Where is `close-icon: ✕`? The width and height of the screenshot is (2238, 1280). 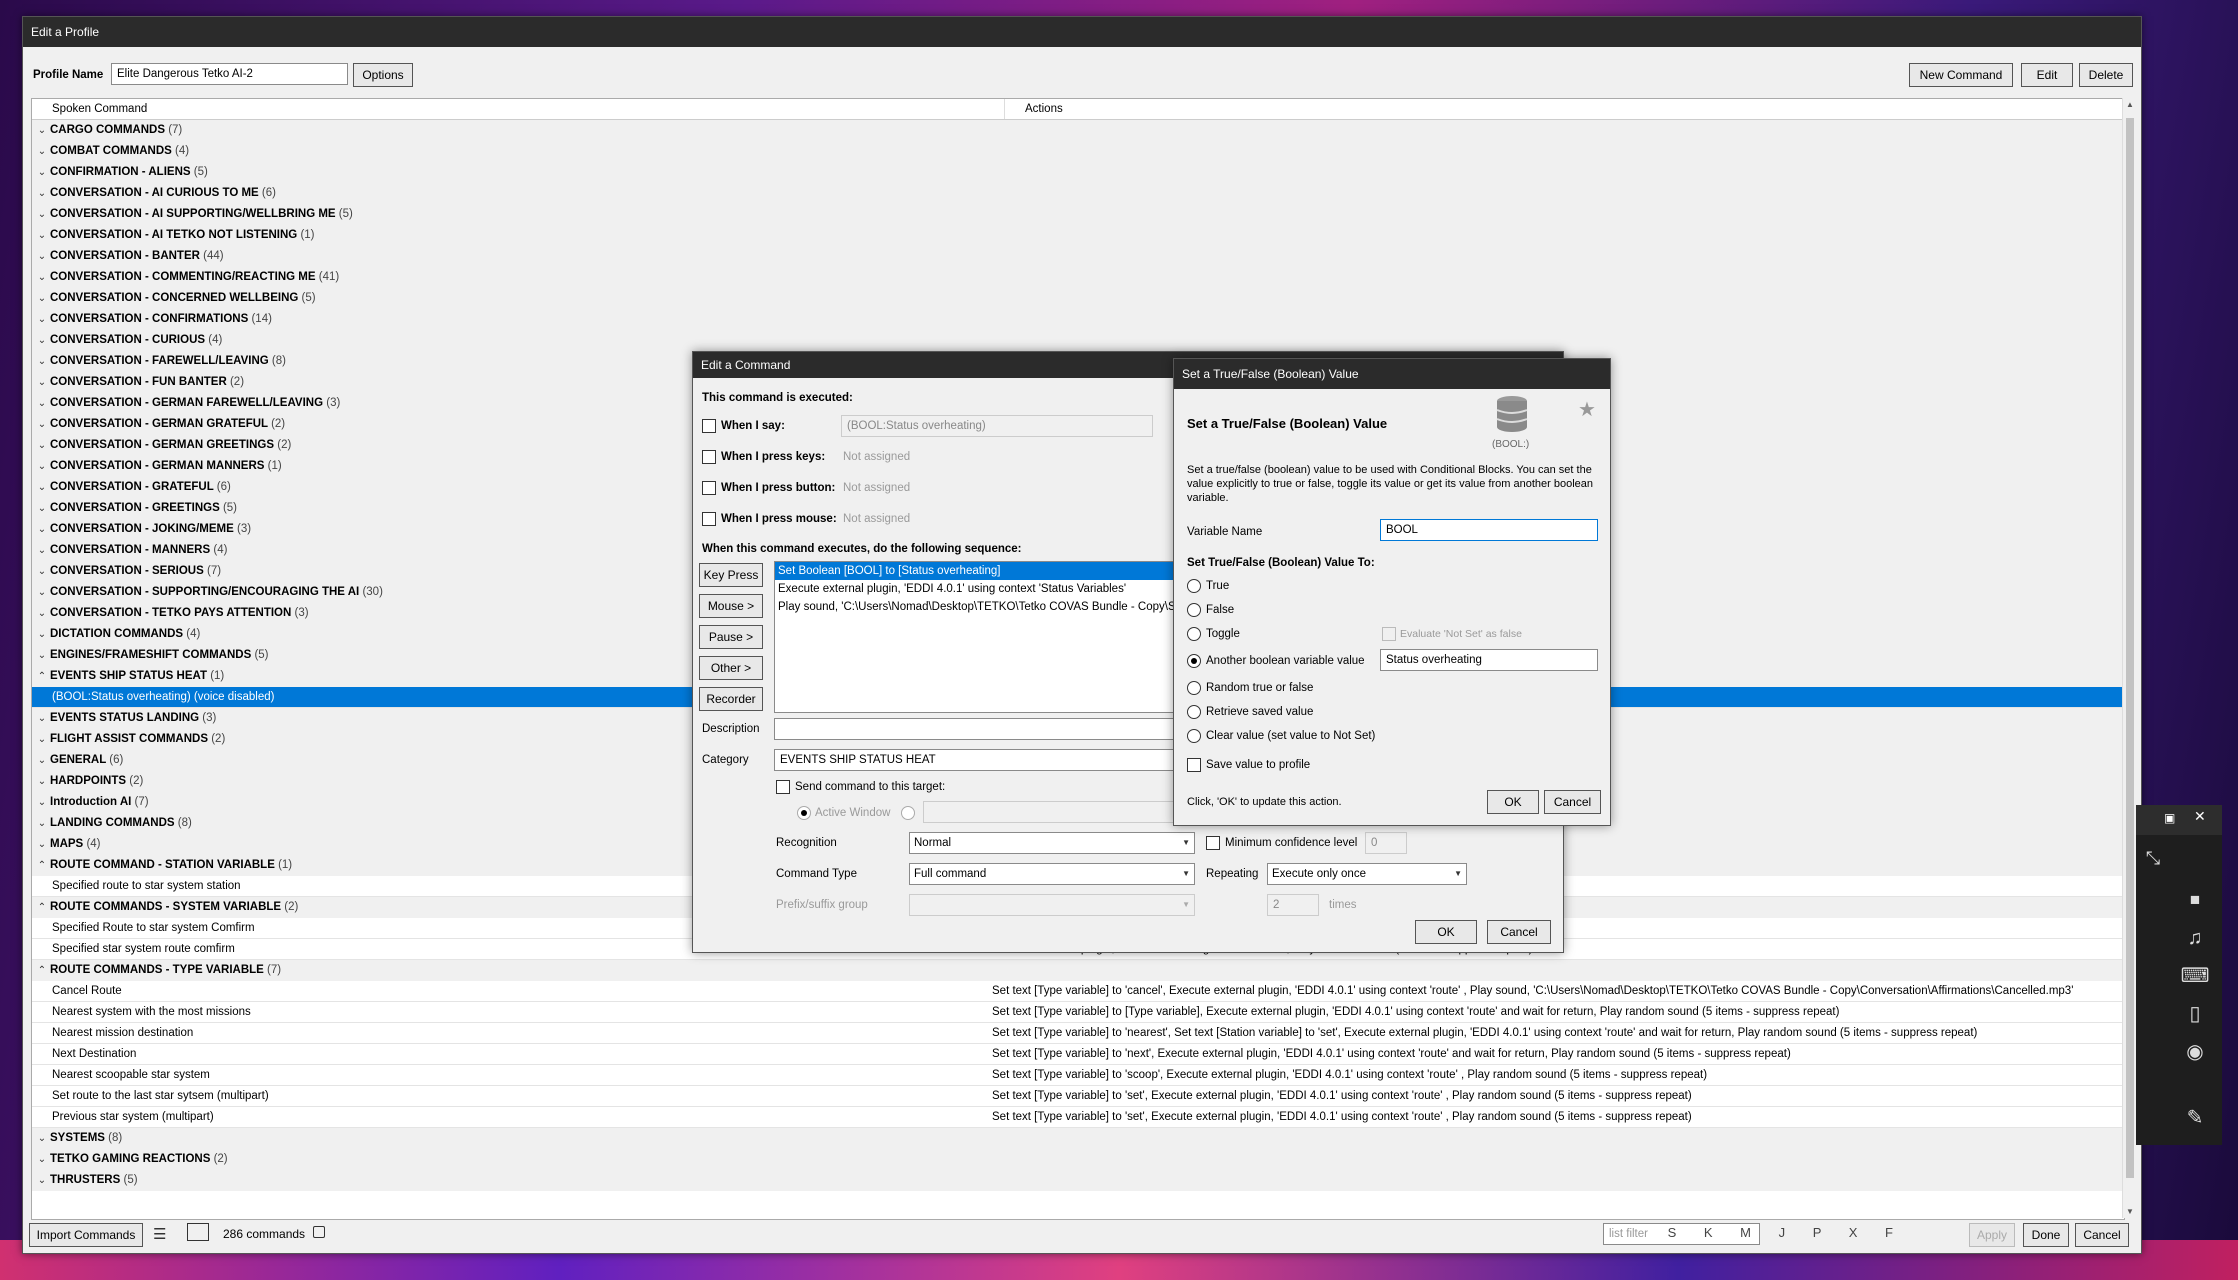
close-icon: ✕ is located at coordinates (2200, 816).